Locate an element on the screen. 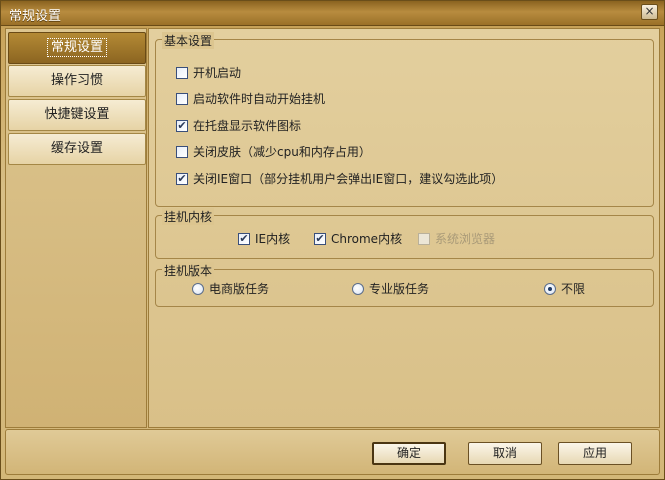 The width and height of the screenshot is (665, 480). checkbox-close-ie: ✔ is located at coordinates (182, 178).